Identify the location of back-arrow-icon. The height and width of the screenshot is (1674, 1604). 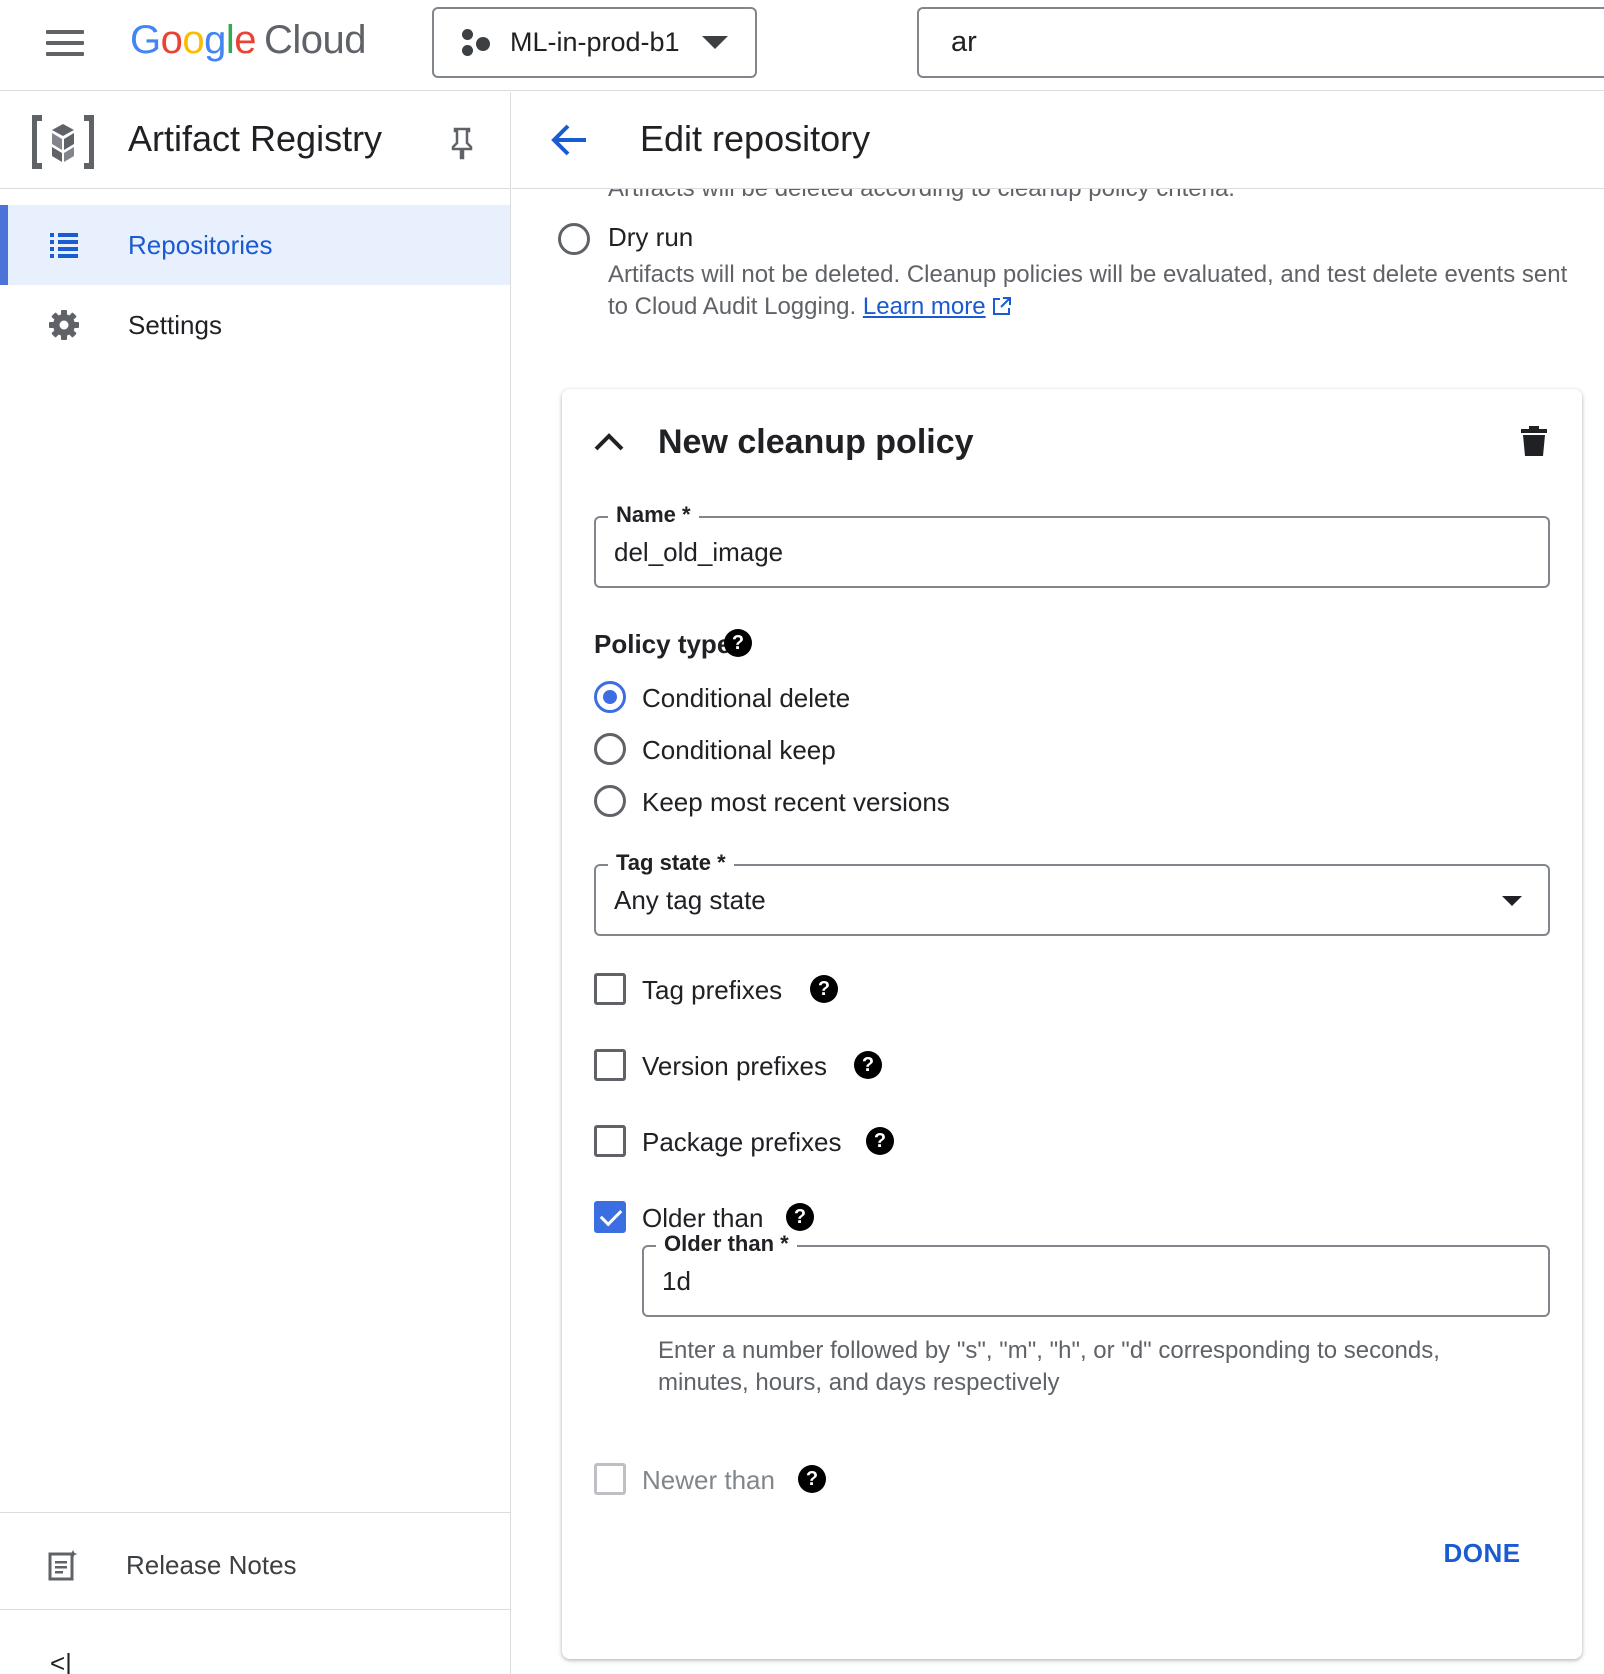
(570, 140).